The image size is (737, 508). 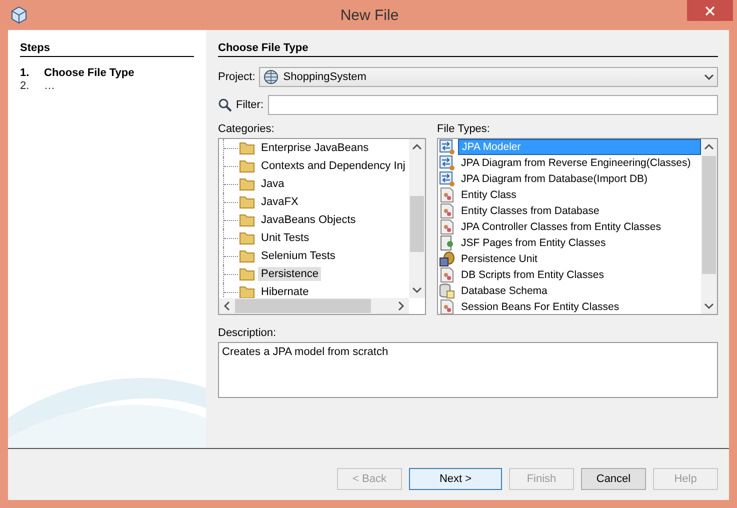 I want to click on dialog-button: Next >, so click(x=455, y=479).